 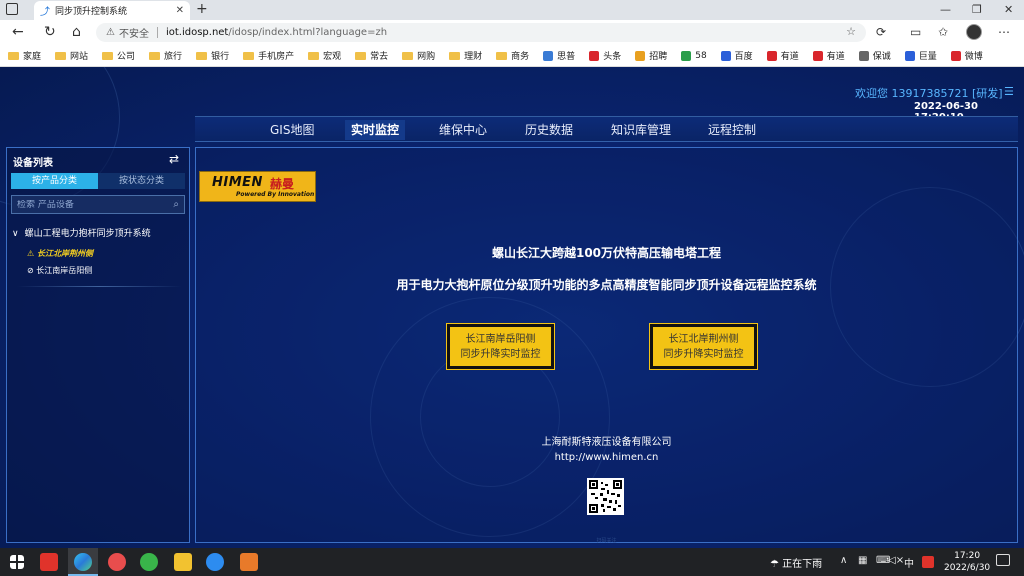 I want to click on profile-avatar, so click(x=974, y=32).